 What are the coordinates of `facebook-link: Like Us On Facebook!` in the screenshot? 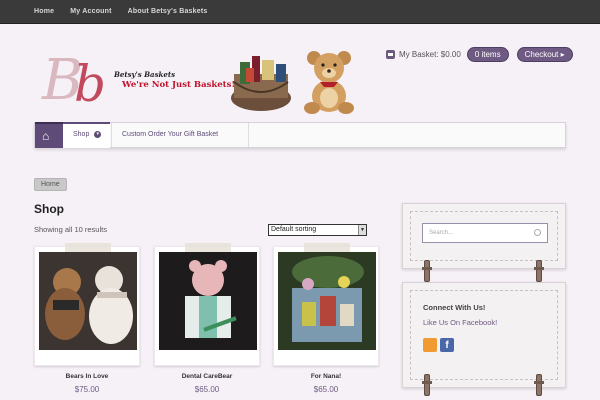 It's located at (460, 322).